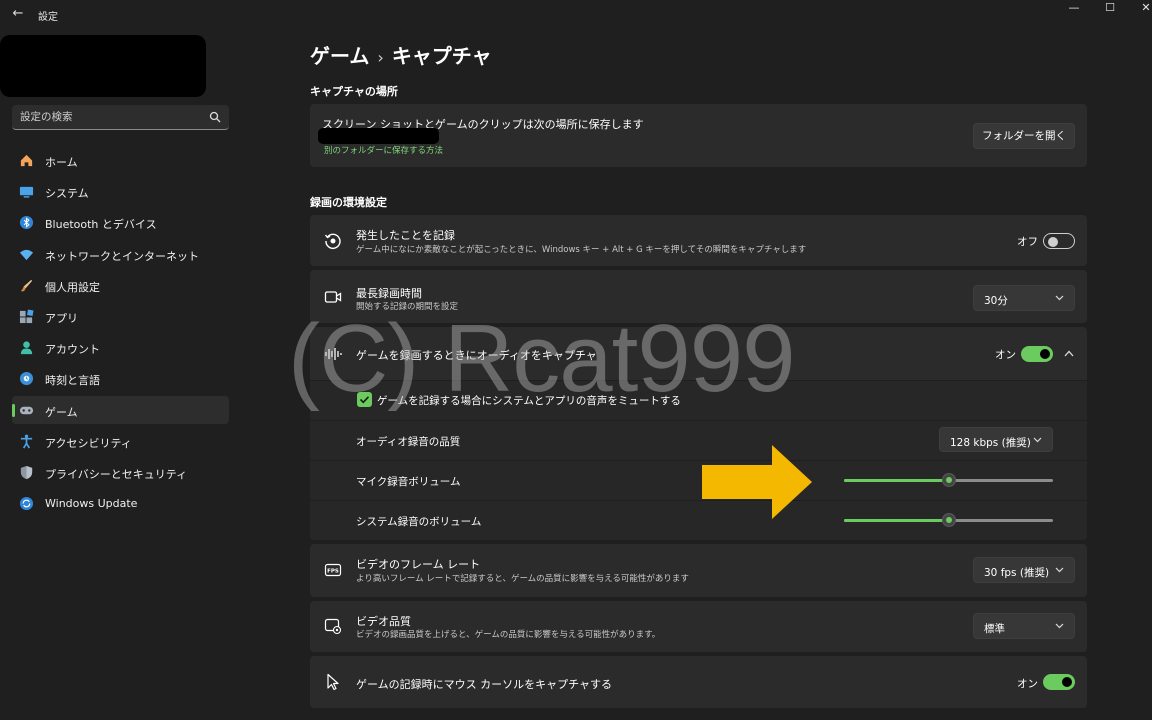  What do you see at coordinates (61, 162) in the screenshot?
I see `sidebar-item-label: ホーム` at bounding box center [61, 162].